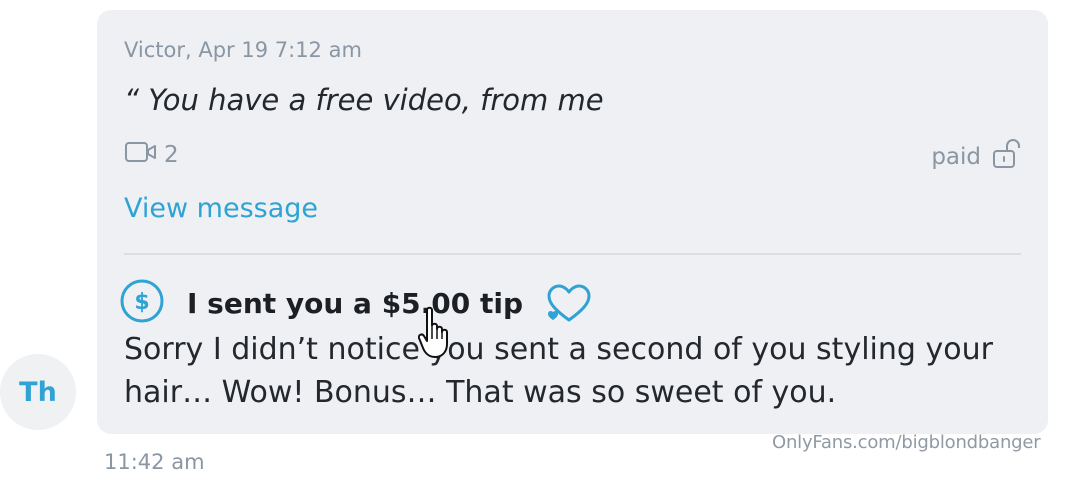  I want to click on quoted-message-text: “ You have a free video, from me, so click(364, 100).